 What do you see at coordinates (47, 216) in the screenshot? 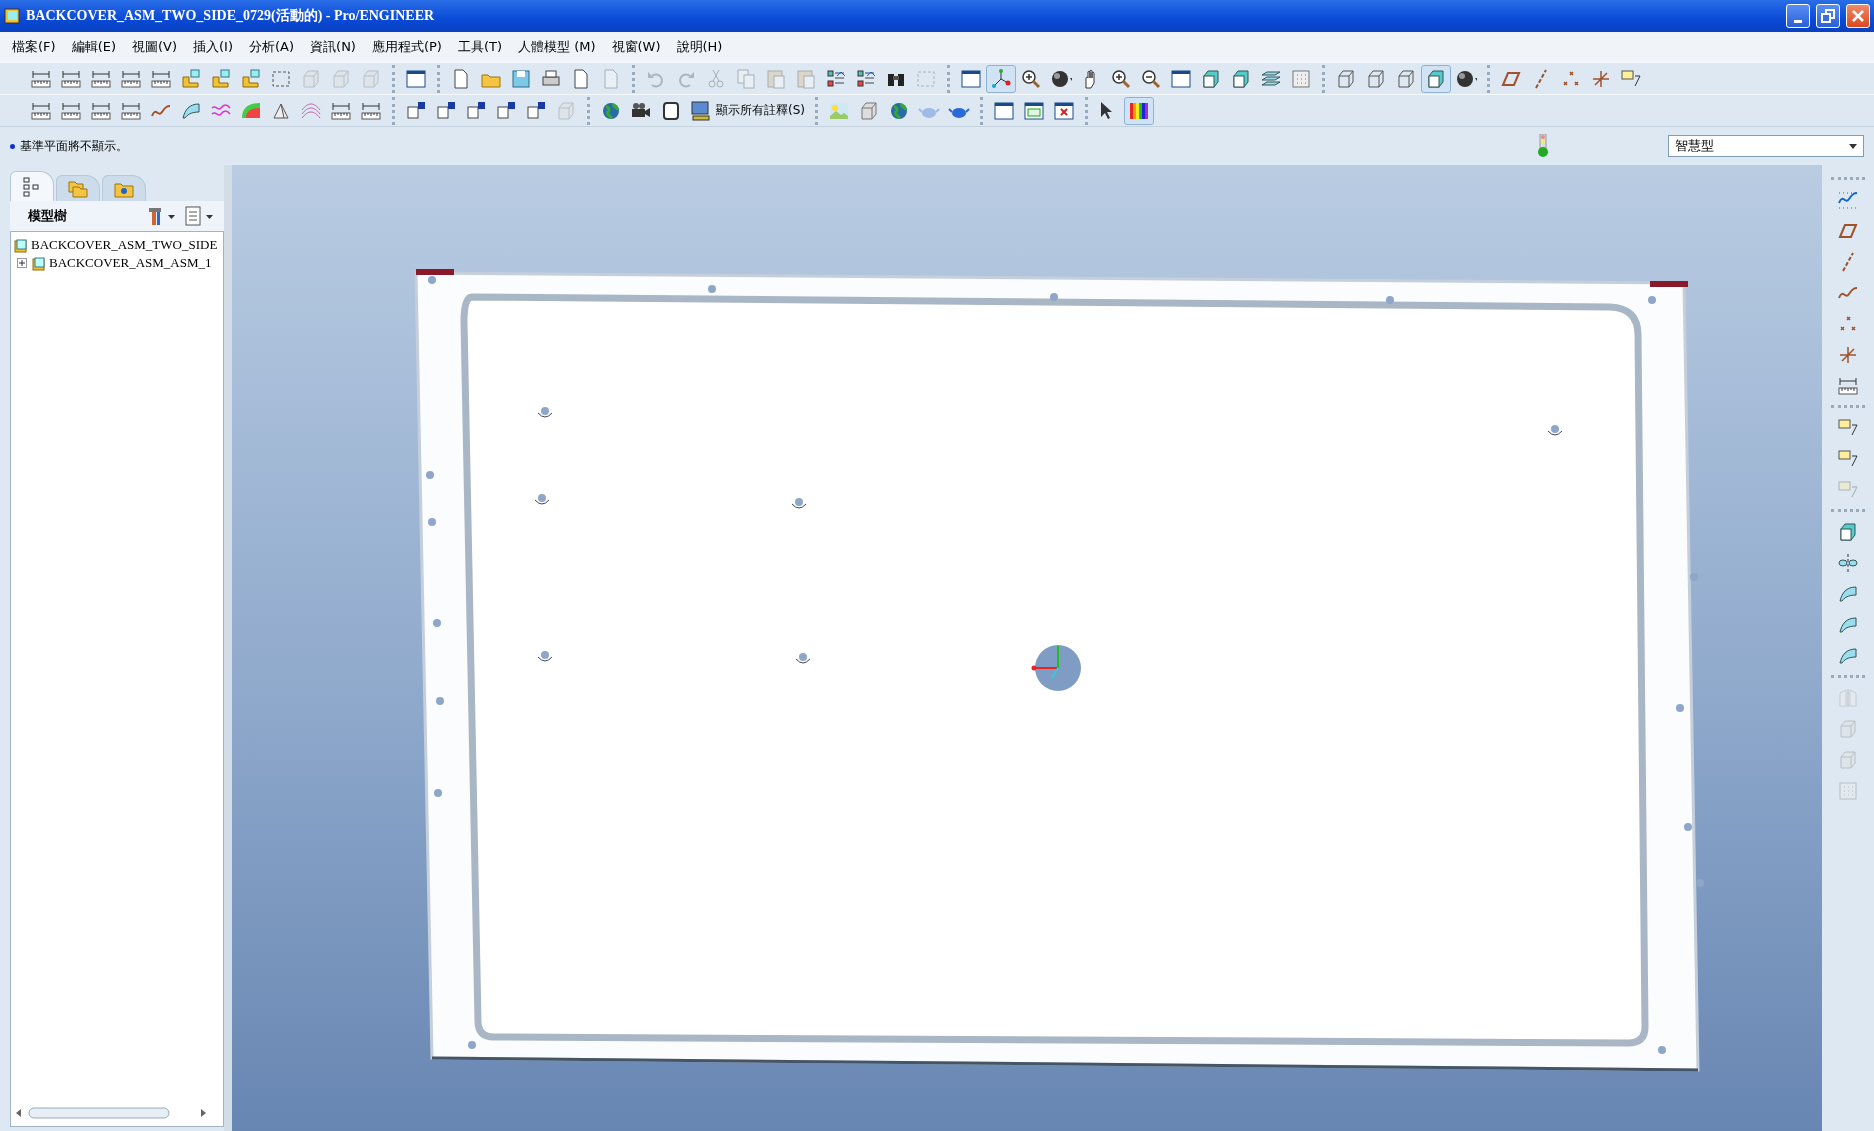
I see `panel-title: 模型樹` at bounding box center [47, 216].